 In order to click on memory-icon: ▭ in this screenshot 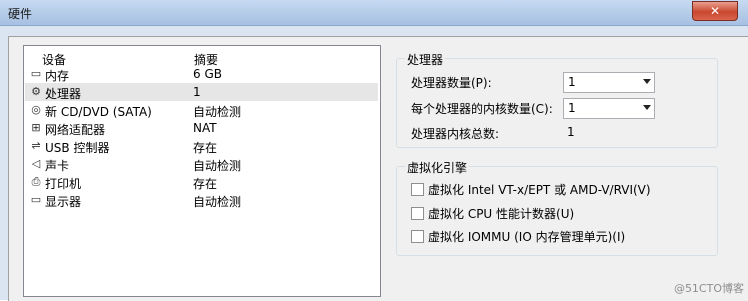, I will do `click(36, 73)`.